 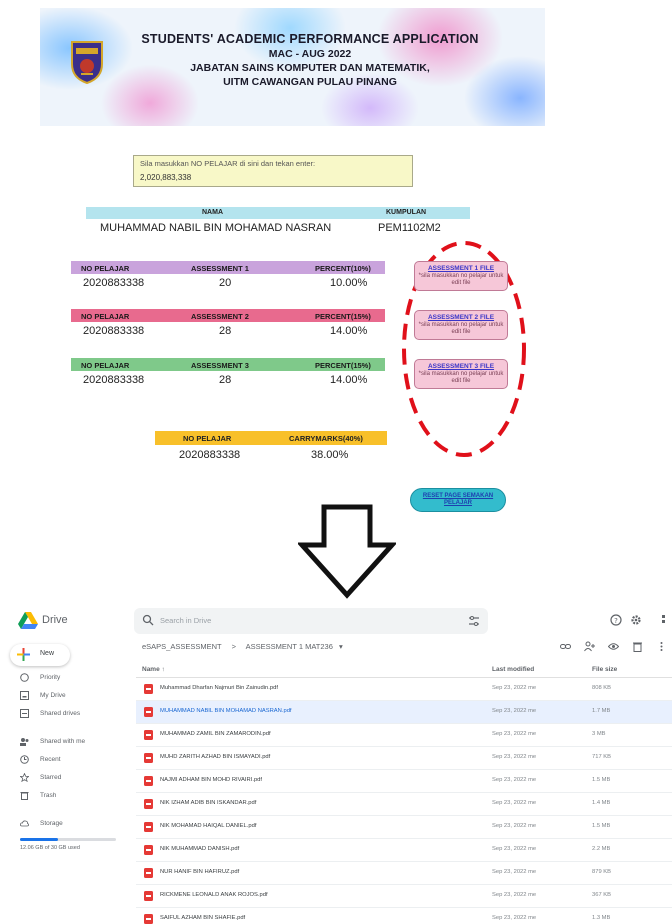 What do you see at coordinates (273, 177) in the screenshot?
I see `input-value: 2,020,883,338` at bounding box center [273, 177].